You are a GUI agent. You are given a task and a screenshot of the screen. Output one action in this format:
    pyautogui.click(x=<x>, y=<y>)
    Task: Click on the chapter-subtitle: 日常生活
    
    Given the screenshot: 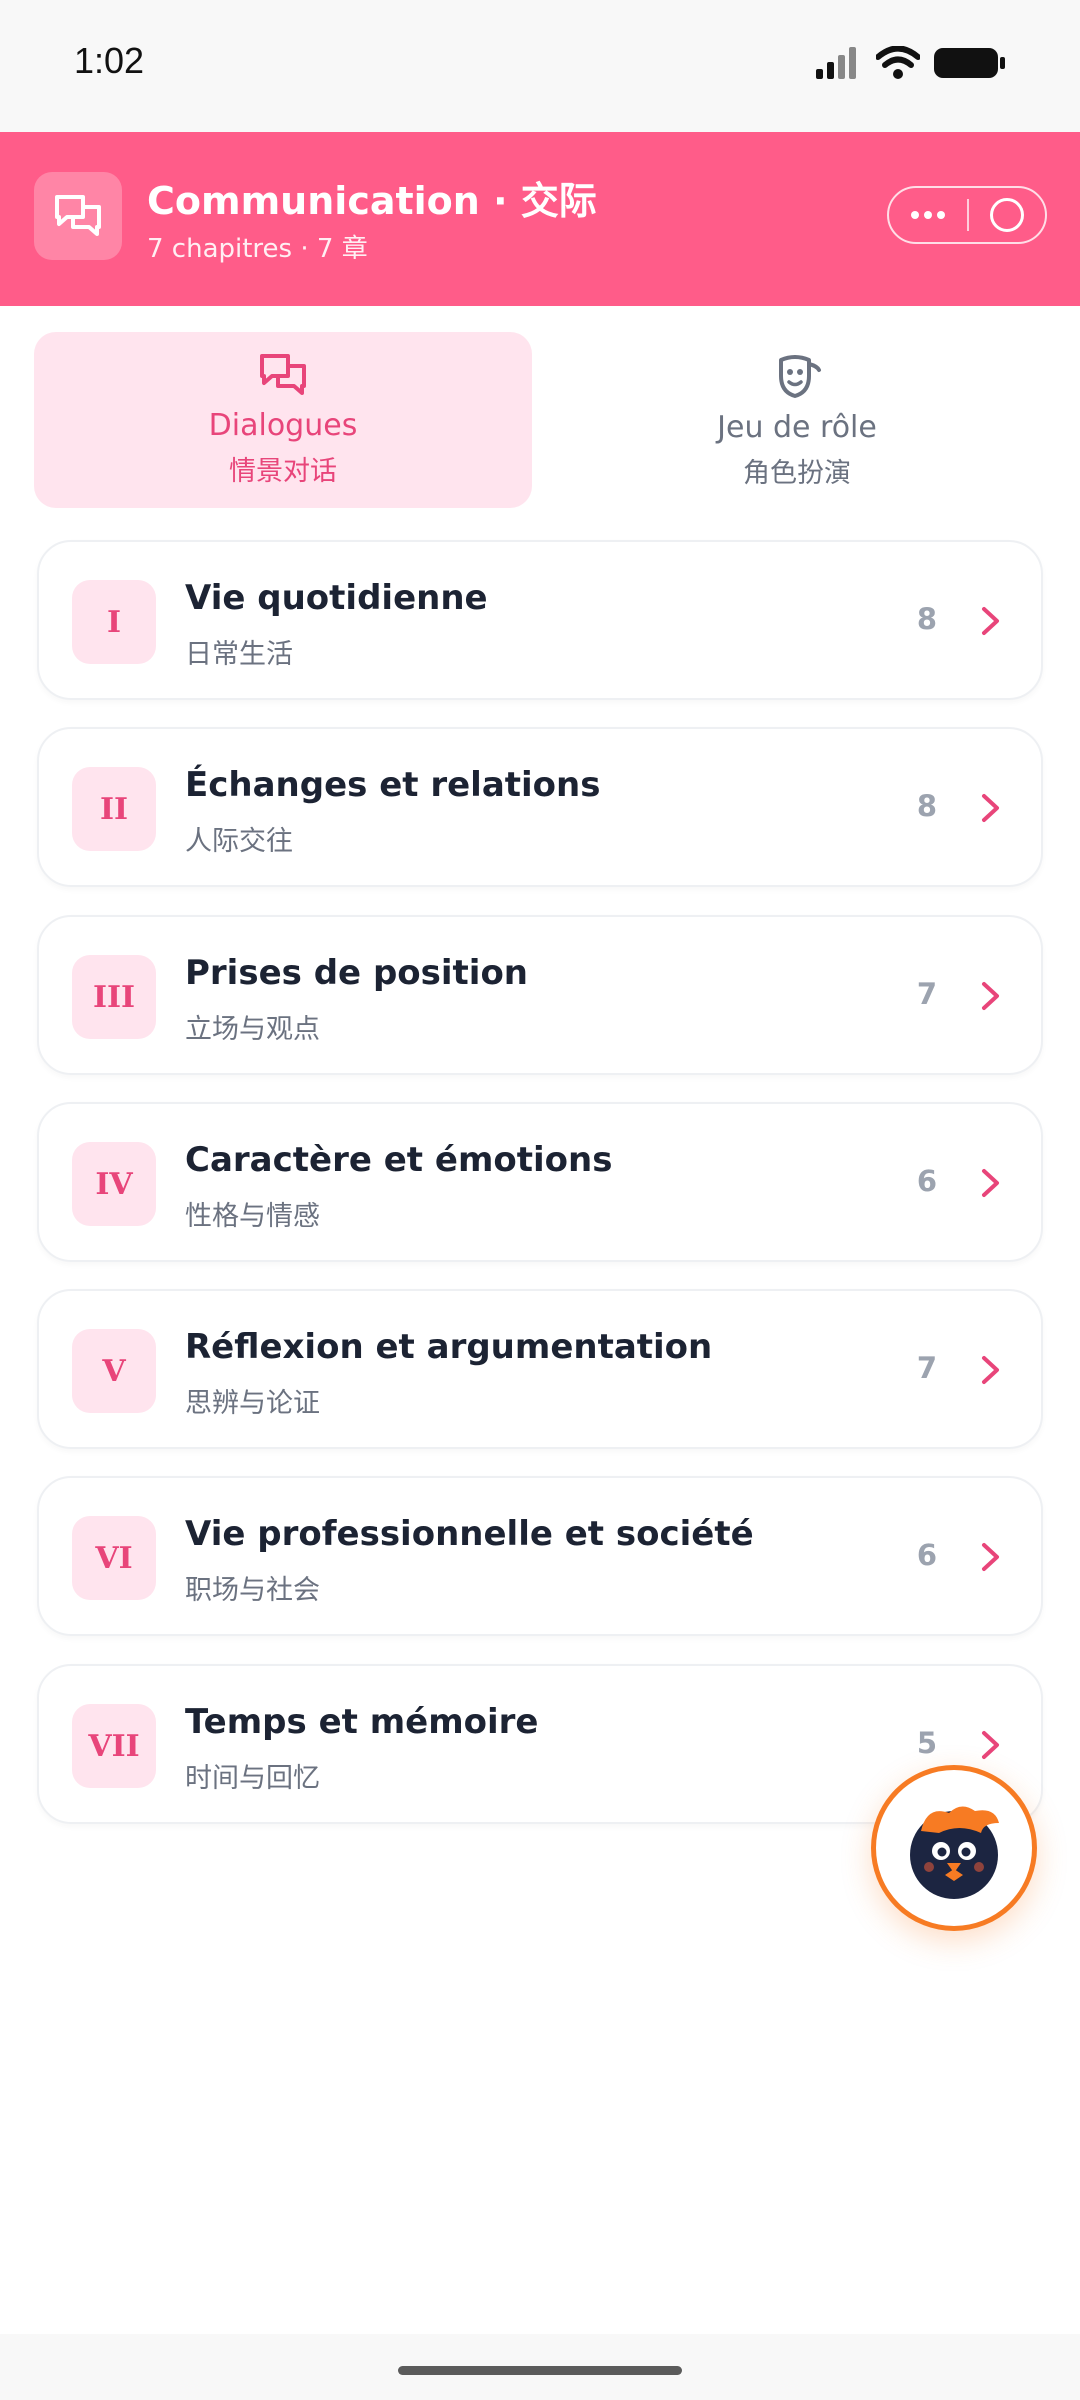 What is the action you would take?
    pyautogui.click(x=239, y=654)
    